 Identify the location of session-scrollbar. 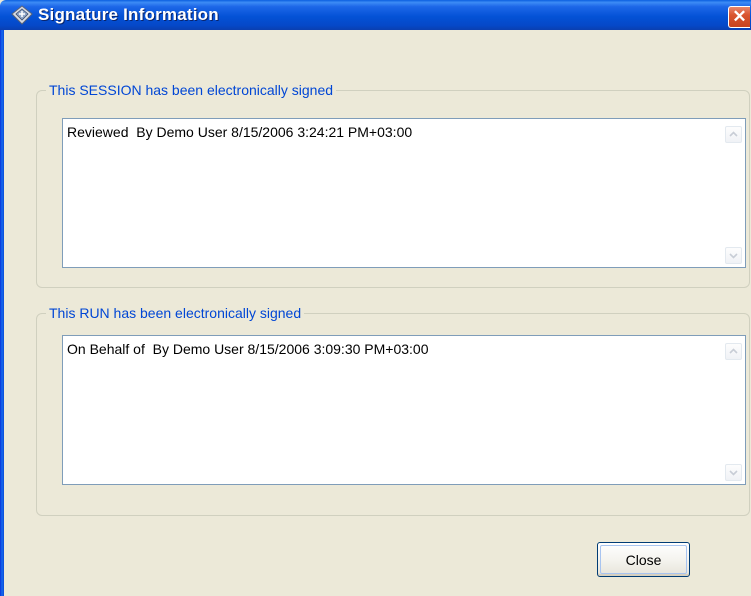
(732, 193).